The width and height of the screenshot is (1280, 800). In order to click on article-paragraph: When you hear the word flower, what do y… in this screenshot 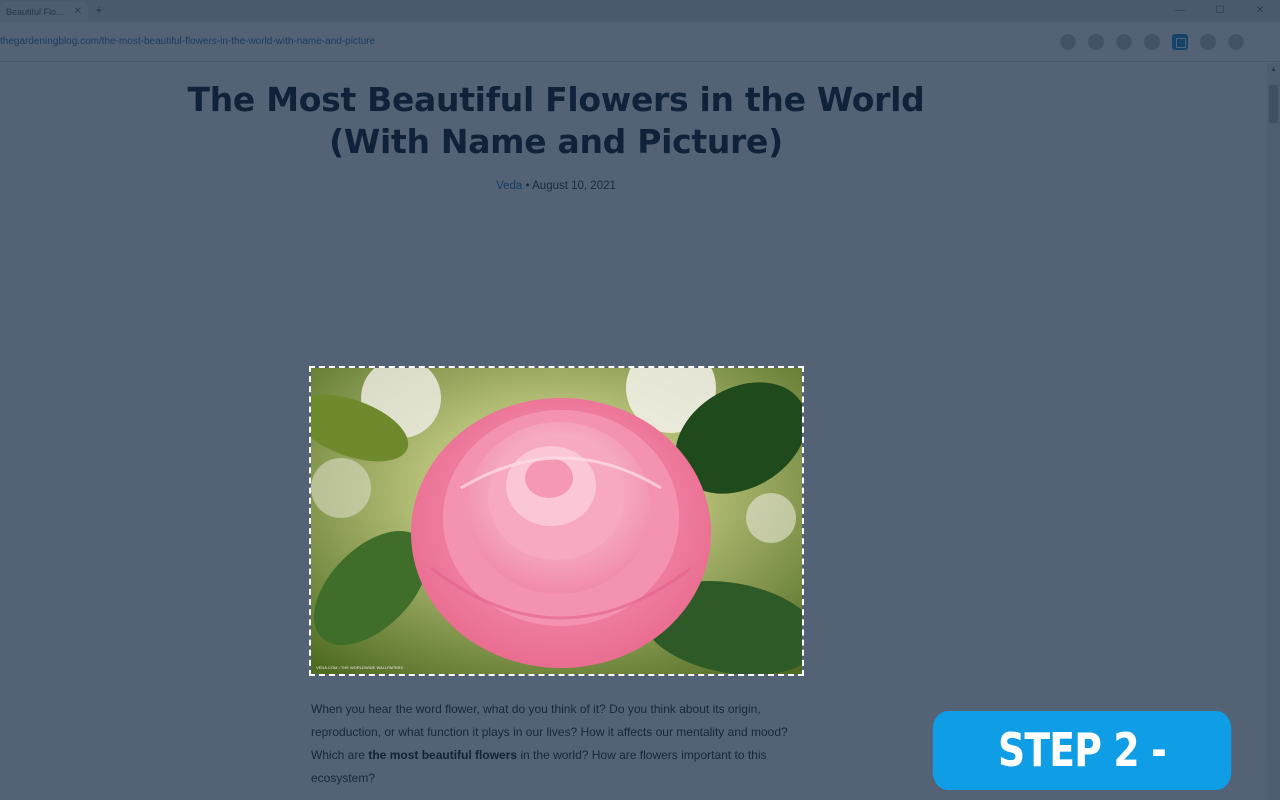, I will do `click(558, 744)`.